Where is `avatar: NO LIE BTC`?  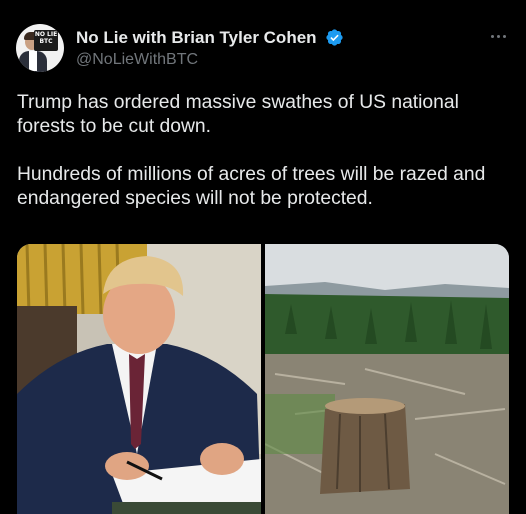 avatar: NO LIE BTC is located at coordinates (40, 48).